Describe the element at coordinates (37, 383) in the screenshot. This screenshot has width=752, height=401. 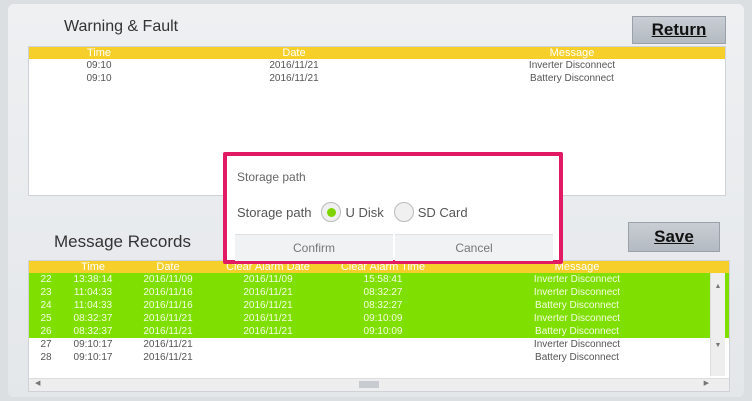
I see `scroll-left-icon: ◀` at that location.